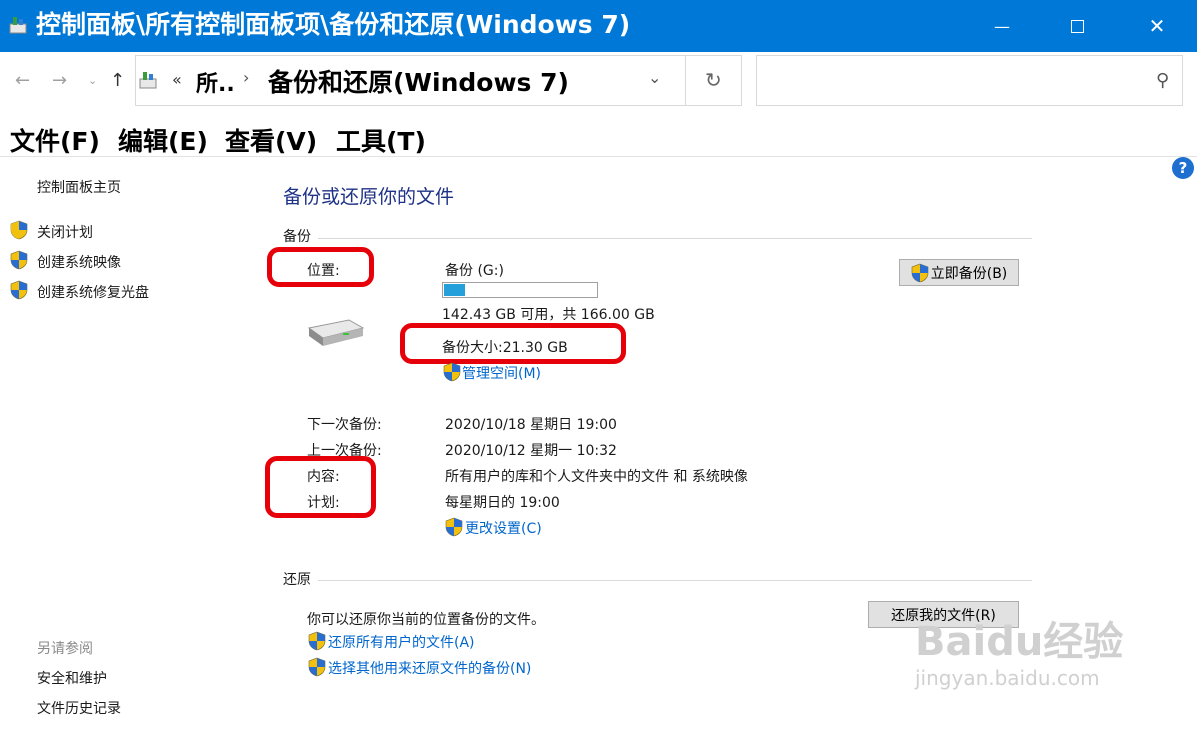 This screenshot has height=742, width=1197. What do you see at coordinates (429, 668) in the screenshot?
I see `select-other-backup-link: 选择其他用来还原文件的备份(N)` at bounding box center [429, 668].